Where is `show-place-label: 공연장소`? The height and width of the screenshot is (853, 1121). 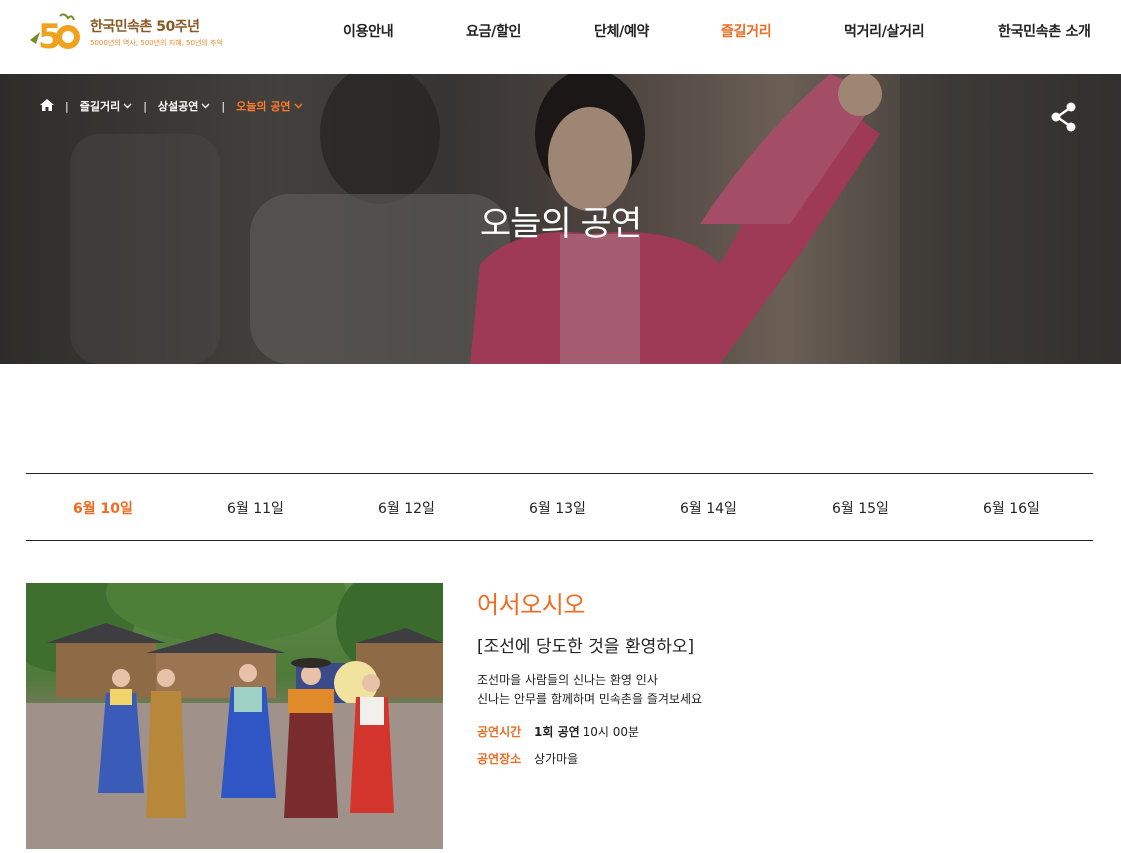 show-place-label: 공연장소 is located at coordinates (499, 759).